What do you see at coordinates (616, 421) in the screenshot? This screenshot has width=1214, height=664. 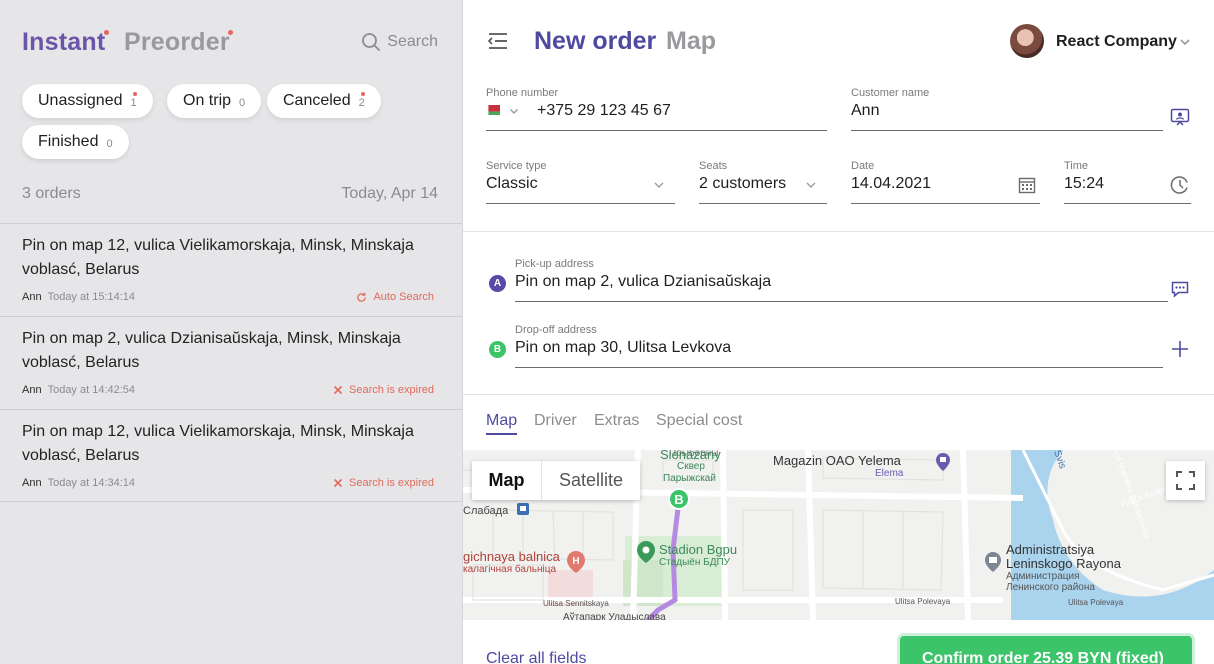 I see `tab-extras: Extras` at bounding box center [616, 421].